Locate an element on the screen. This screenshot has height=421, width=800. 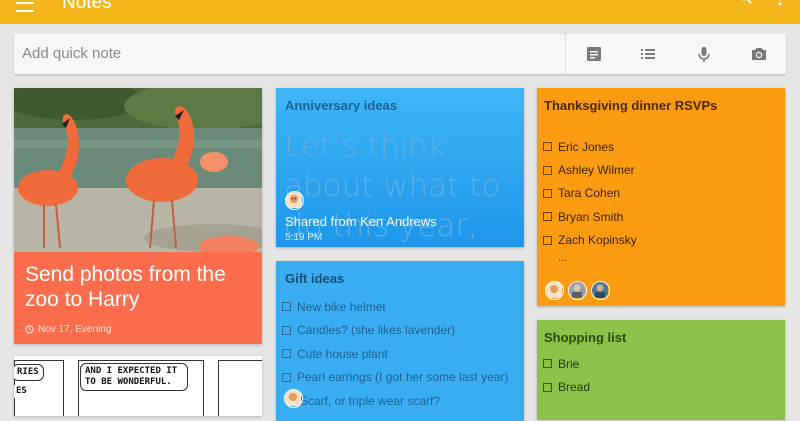
list-item: New bike helmet is located at coordinates (395, 307).